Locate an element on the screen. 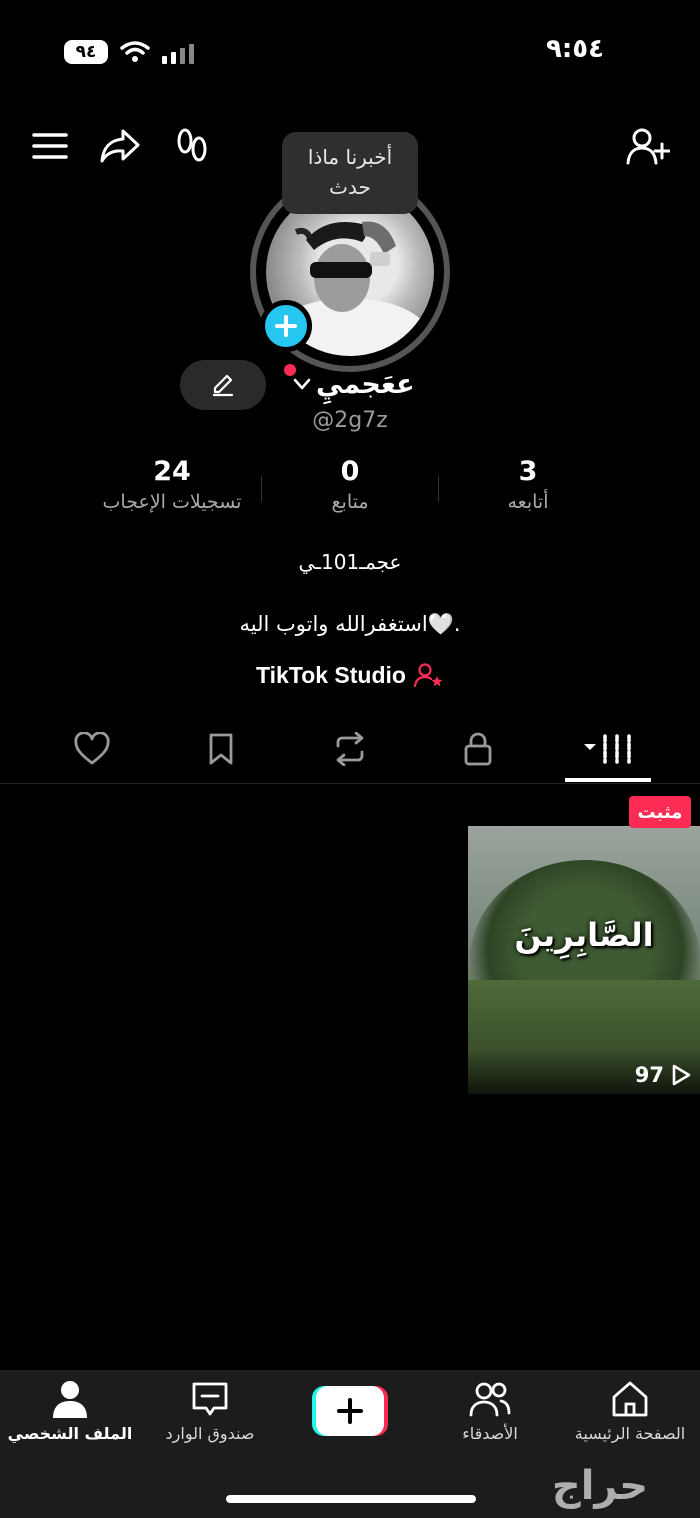  videos-grid-icon is located at coordinates (607, 749).